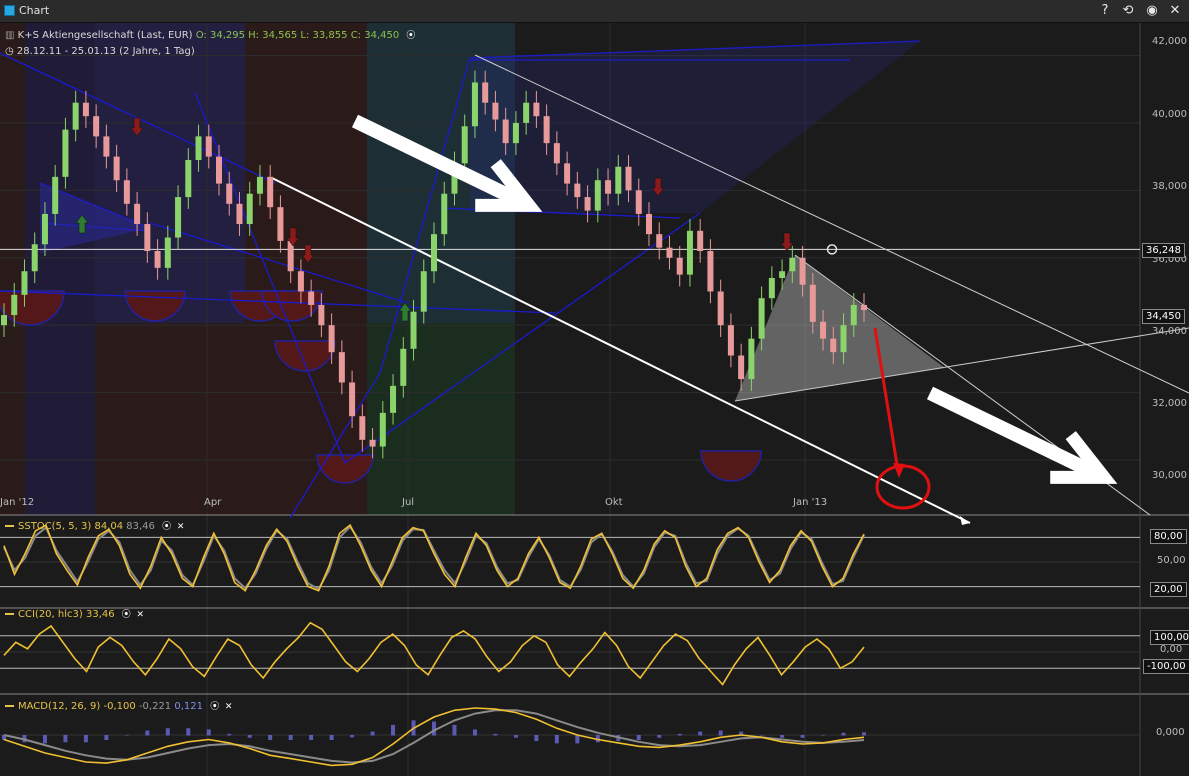  Describe the element at coordinates (10, 35) in the screenshot. I see `bar-chart-icon: ▥` at that location.